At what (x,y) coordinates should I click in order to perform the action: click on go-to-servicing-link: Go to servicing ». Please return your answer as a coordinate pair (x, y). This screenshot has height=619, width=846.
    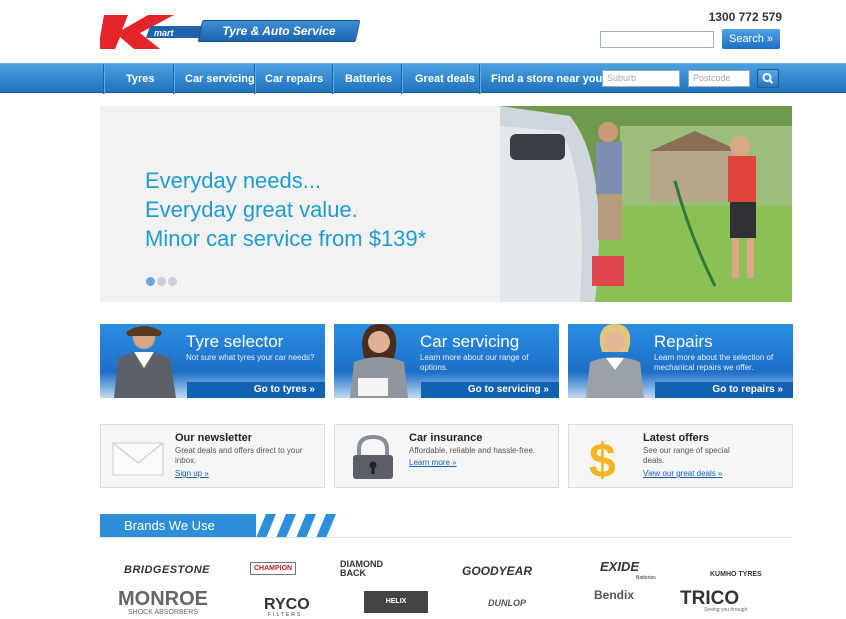
    Looking at the image, I should click on (490, 390).